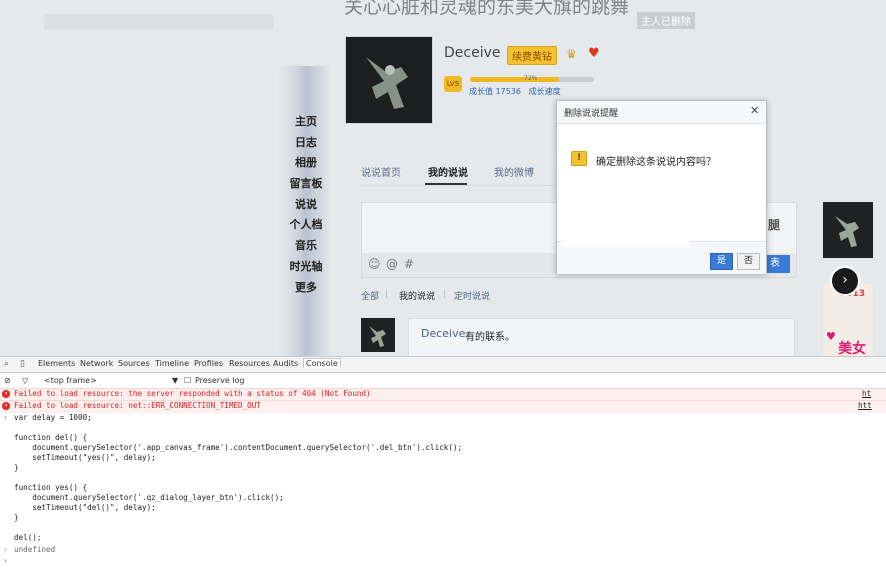  Describe the element at coordinates (490, 337) in the screenshot. I see `feed-content: 有的联系。` at that location.